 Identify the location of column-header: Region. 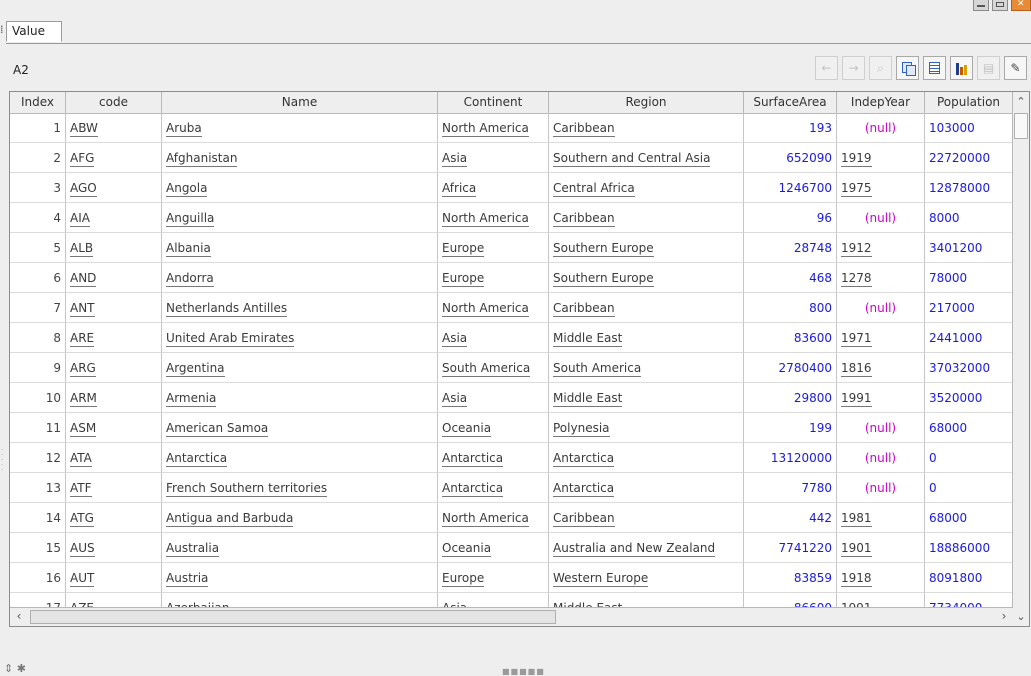
(646, 102).